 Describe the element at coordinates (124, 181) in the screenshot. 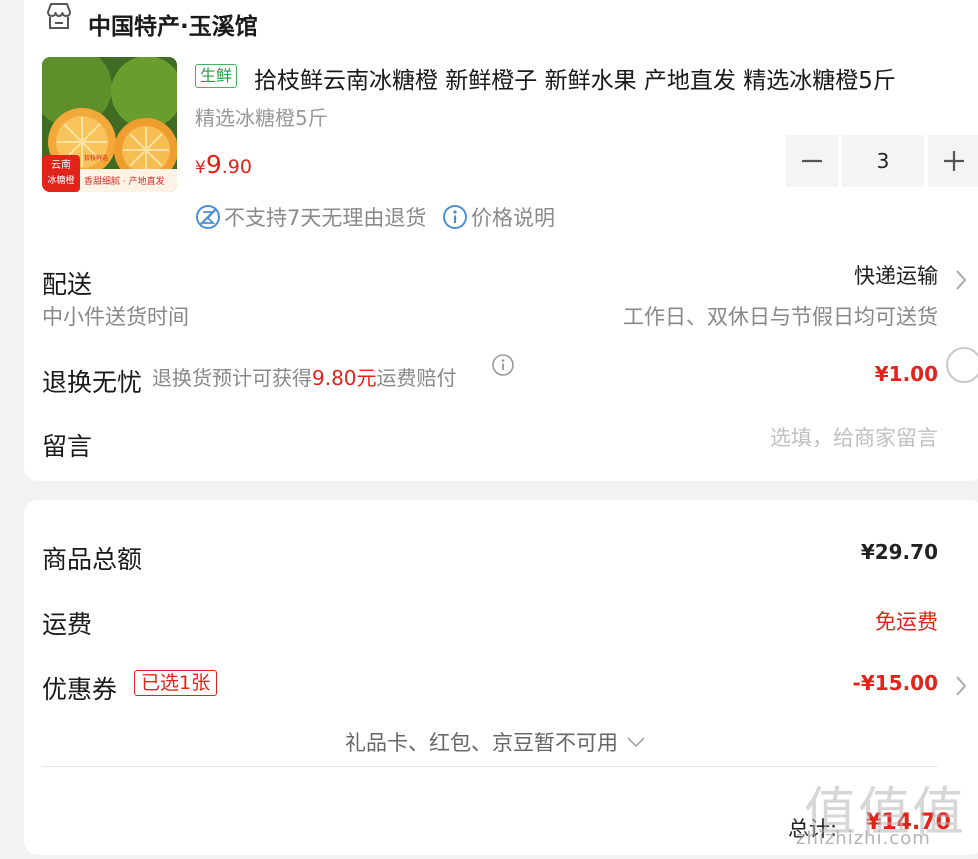

I see `image-caption: 香甜细腻 · 产地直发` at that location.